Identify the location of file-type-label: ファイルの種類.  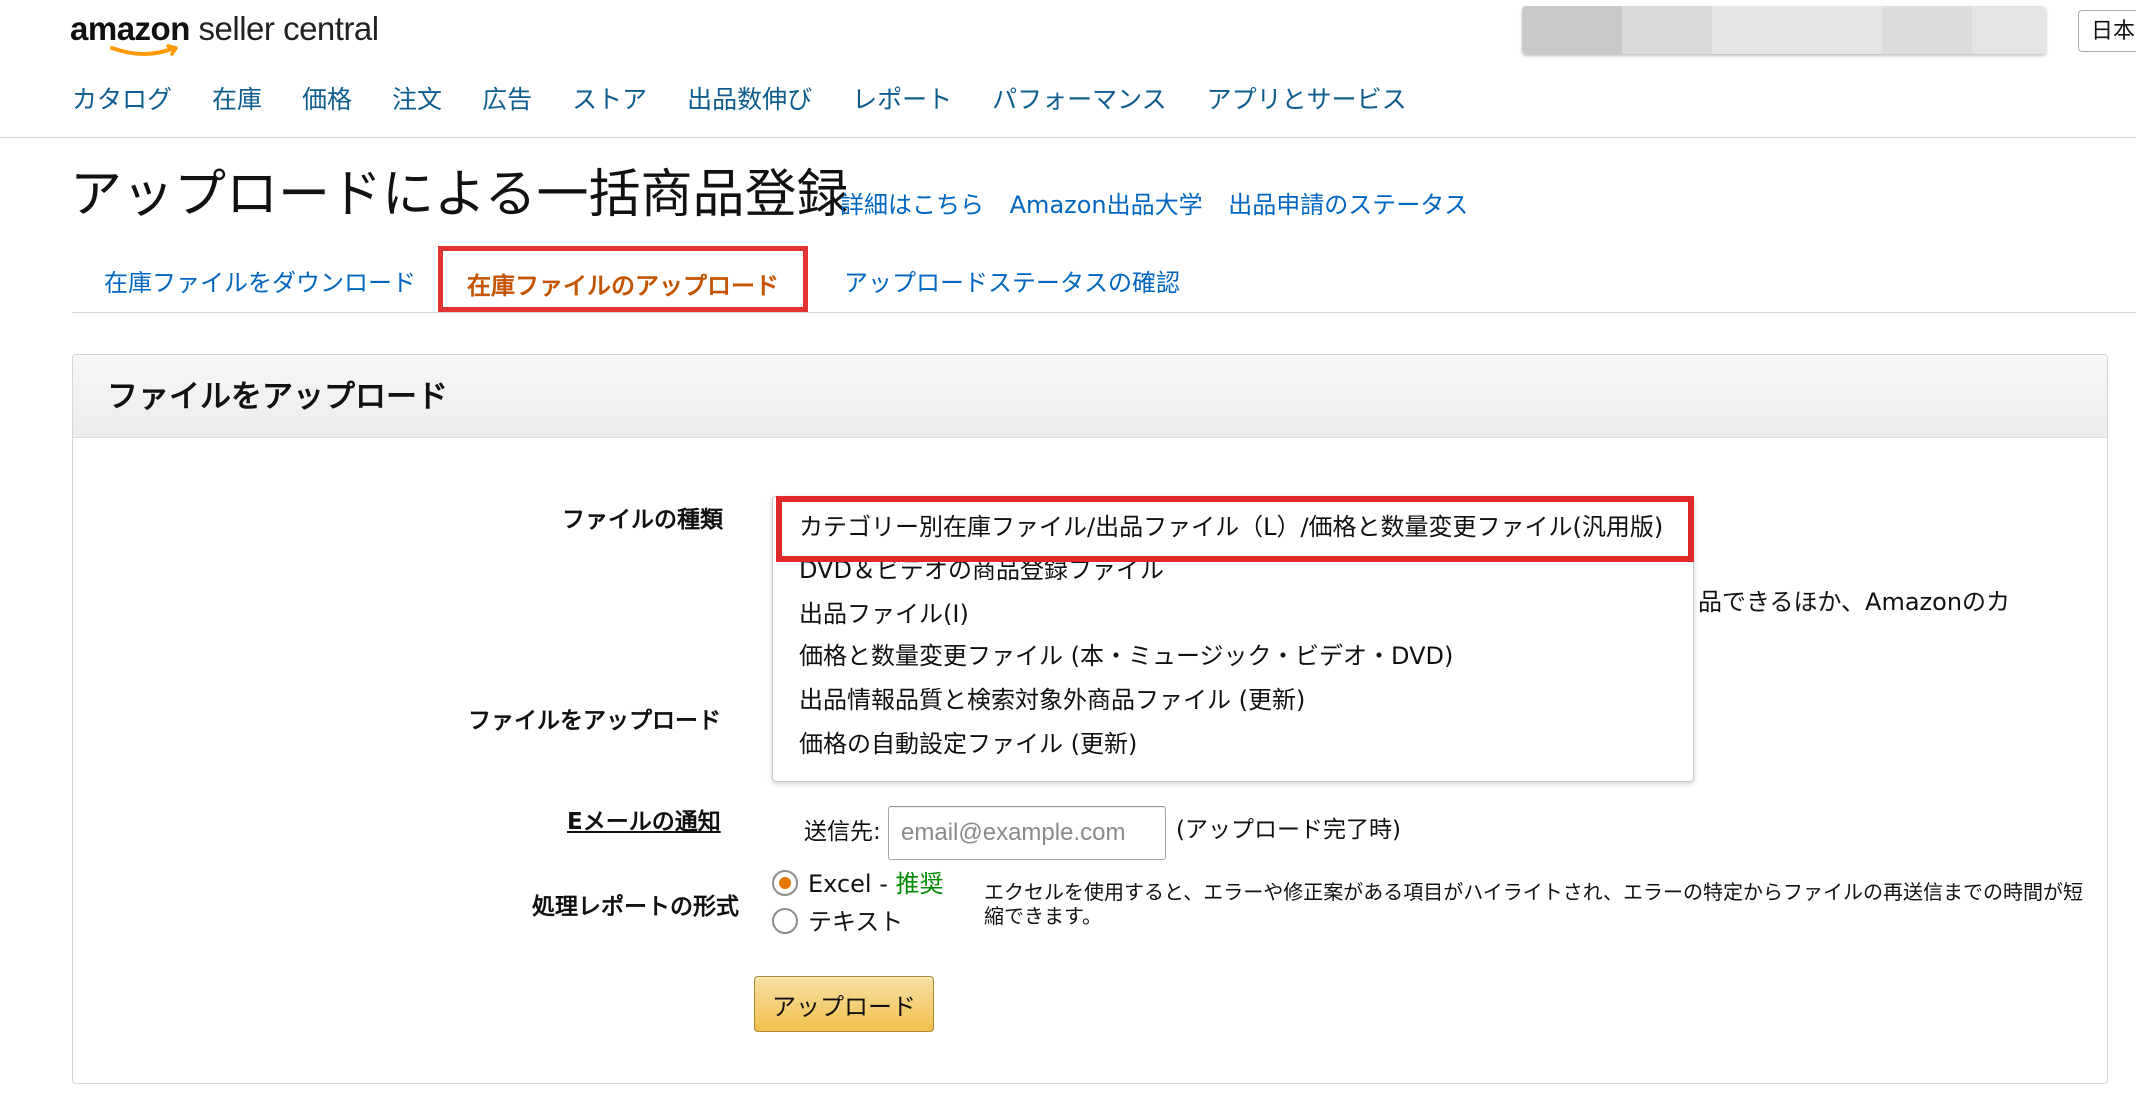
(642, 520).